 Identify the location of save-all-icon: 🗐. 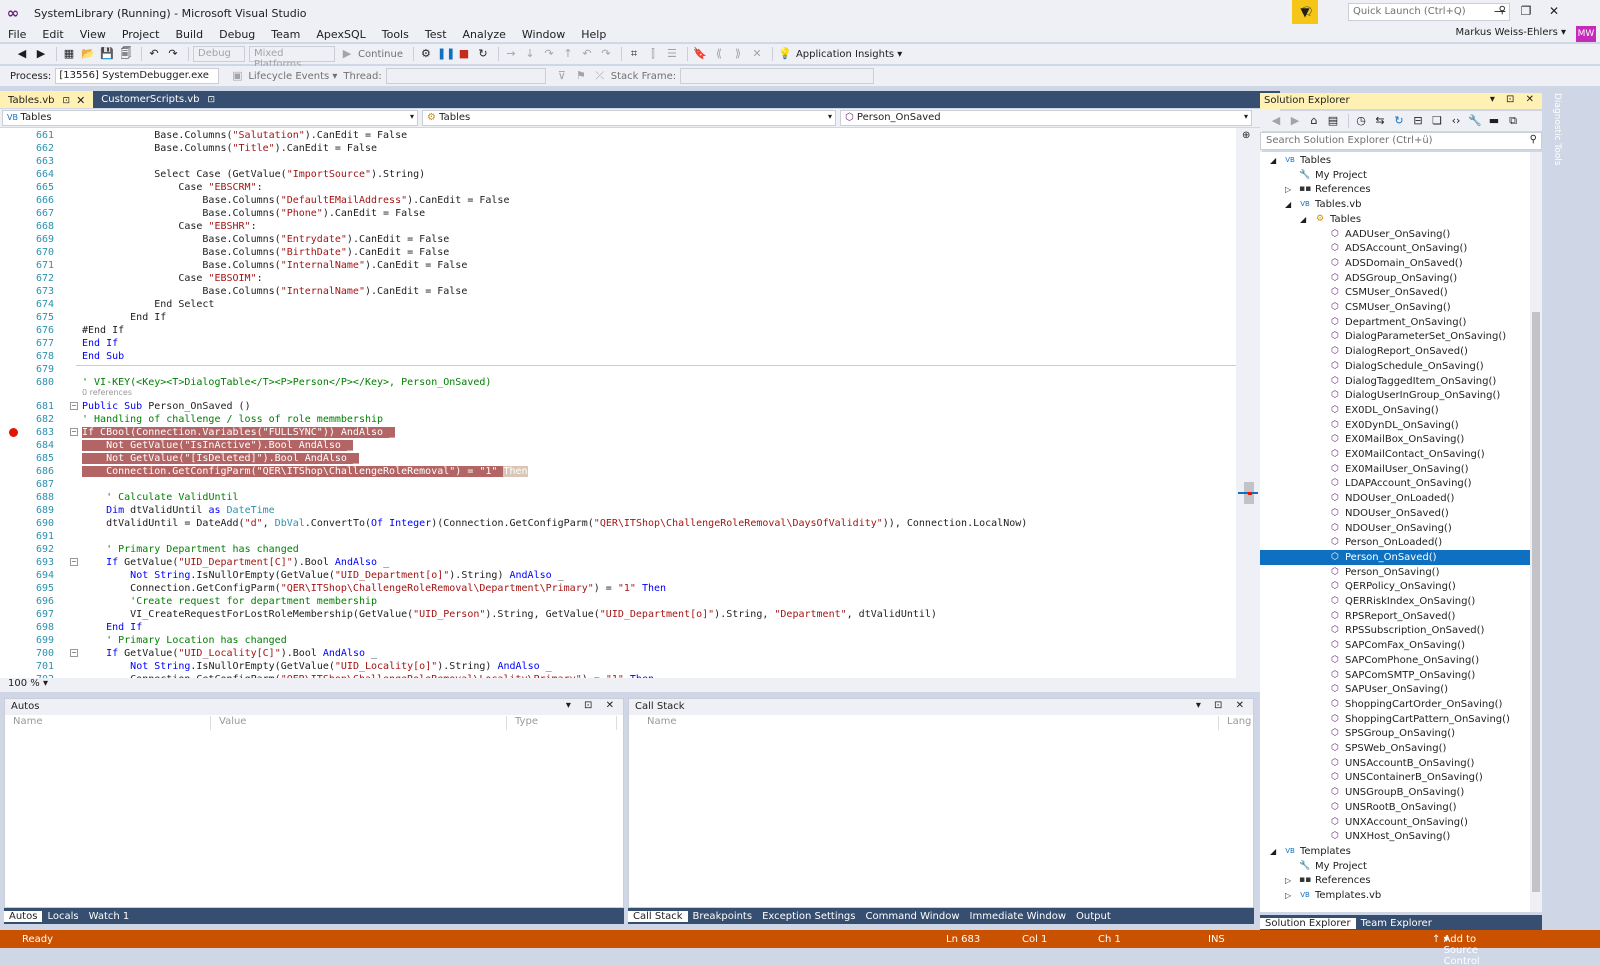
(126, 54).